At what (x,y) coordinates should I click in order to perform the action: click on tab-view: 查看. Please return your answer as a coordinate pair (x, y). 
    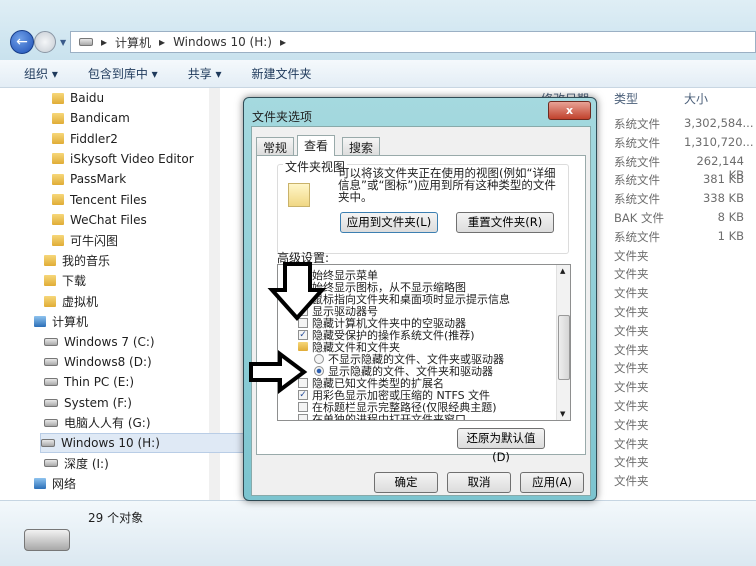
    Looking at the image, I should click on (316, 145).